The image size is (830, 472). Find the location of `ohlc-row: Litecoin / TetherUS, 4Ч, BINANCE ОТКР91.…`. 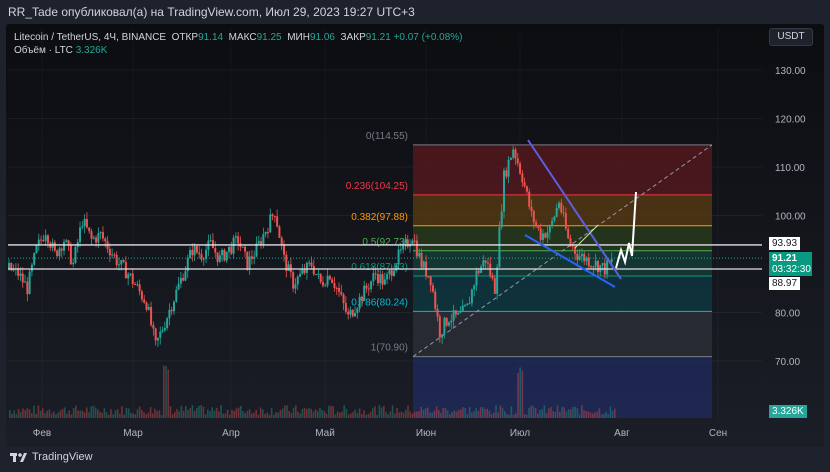

ohlc-row: Litecoin / TetherUS, 4Ч, BINANCE ОТКР91.… is located at coordinates (238, 37).